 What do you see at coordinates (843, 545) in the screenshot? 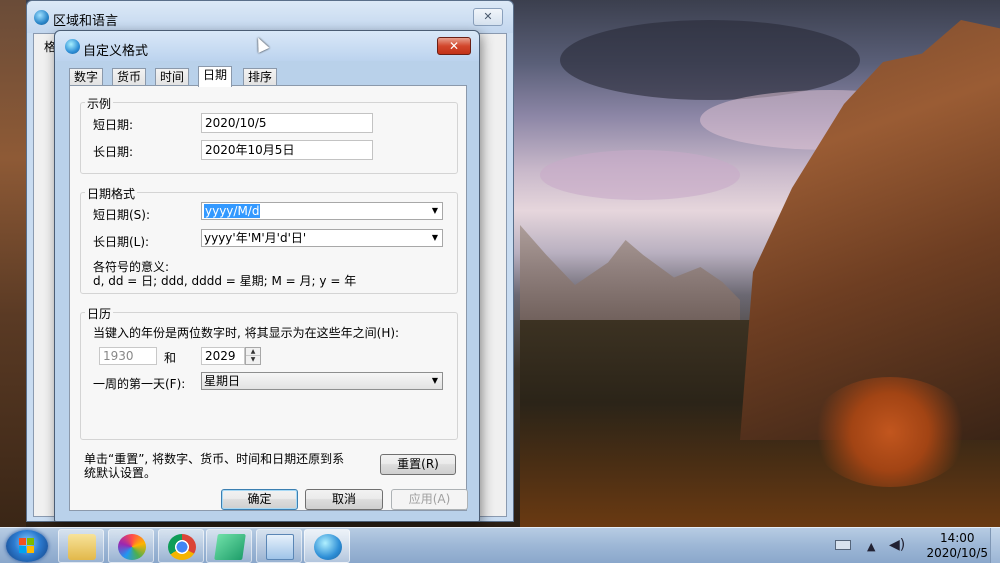
I see `keyboard-icon` at bounding box center [843, 545].